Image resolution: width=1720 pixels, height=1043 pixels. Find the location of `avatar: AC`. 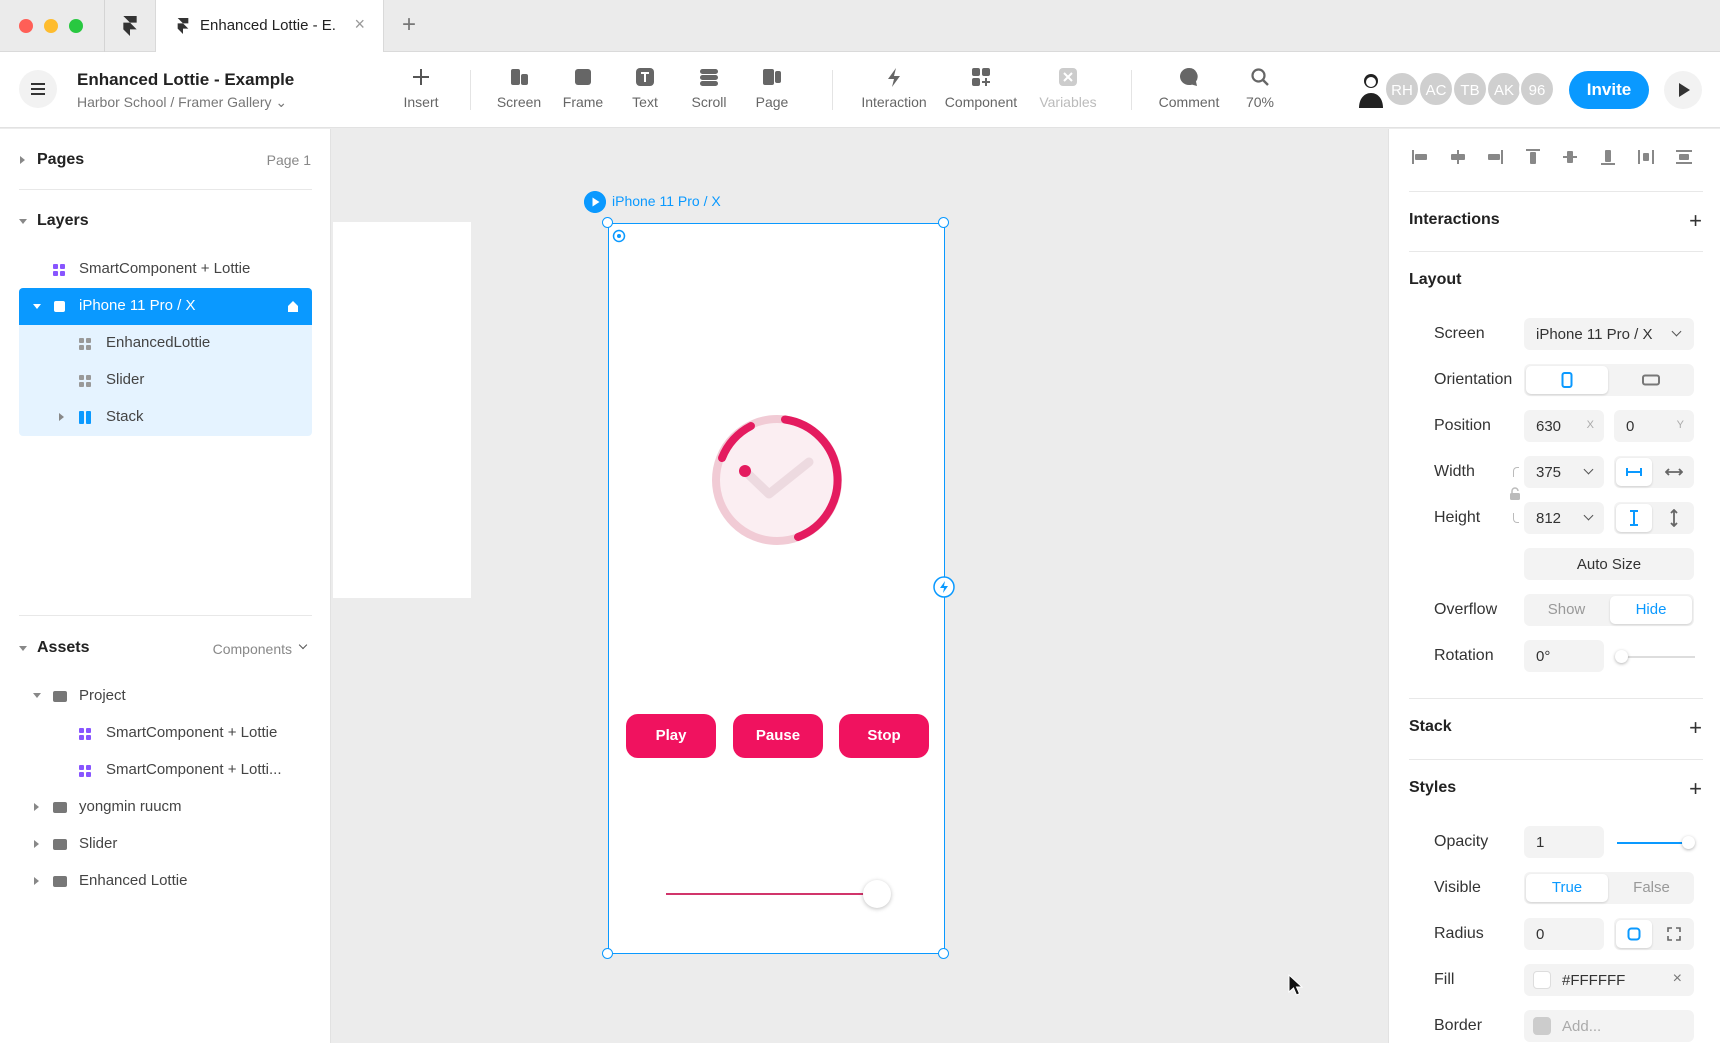

avatar: AC is located at coordinates (1436, 89).